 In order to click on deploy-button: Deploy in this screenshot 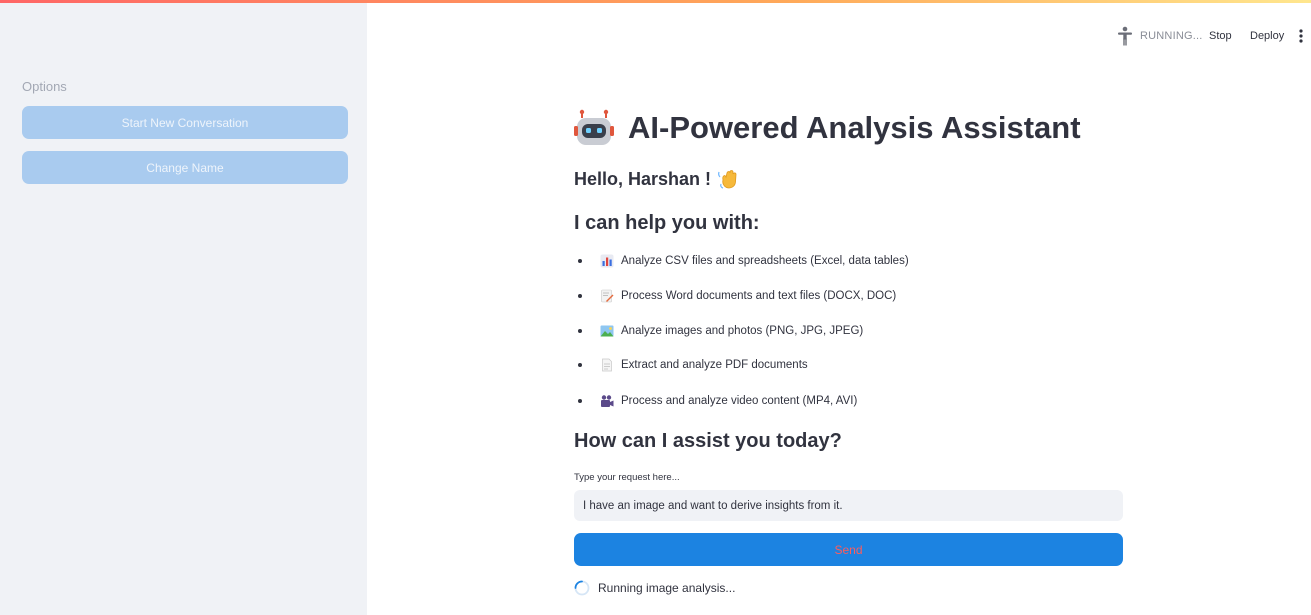, I will do `click(1267, 36)`.